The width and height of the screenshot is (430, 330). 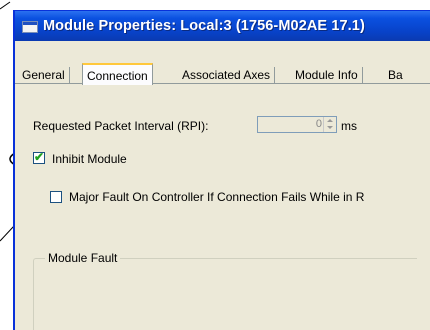 I want to click on tab-more: Ba, so click(x=395, y=75).